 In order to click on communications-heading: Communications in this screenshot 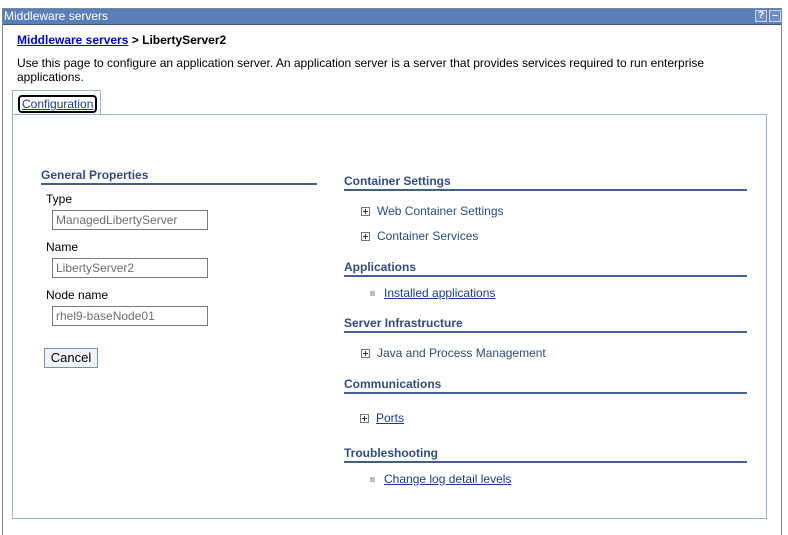, I will do `click(545, 385)`.